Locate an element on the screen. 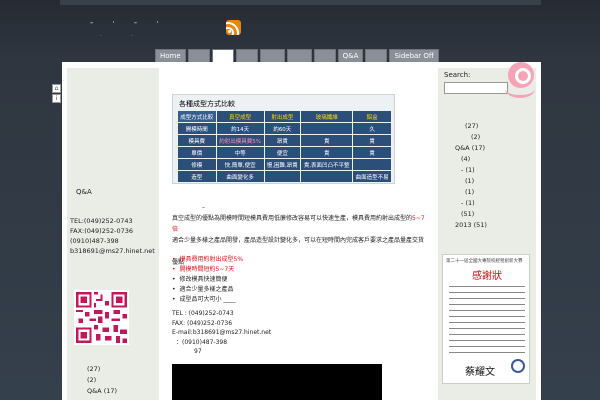 This screenshot has height=400, width=600. home-icon: ⌂ is located at coordinates (56, 88).